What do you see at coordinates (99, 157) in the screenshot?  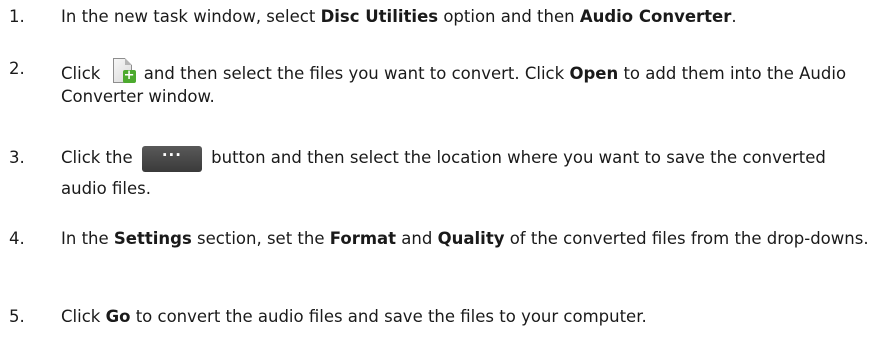 I see `step-text-part: Click the` at bounding box center [99, 157].